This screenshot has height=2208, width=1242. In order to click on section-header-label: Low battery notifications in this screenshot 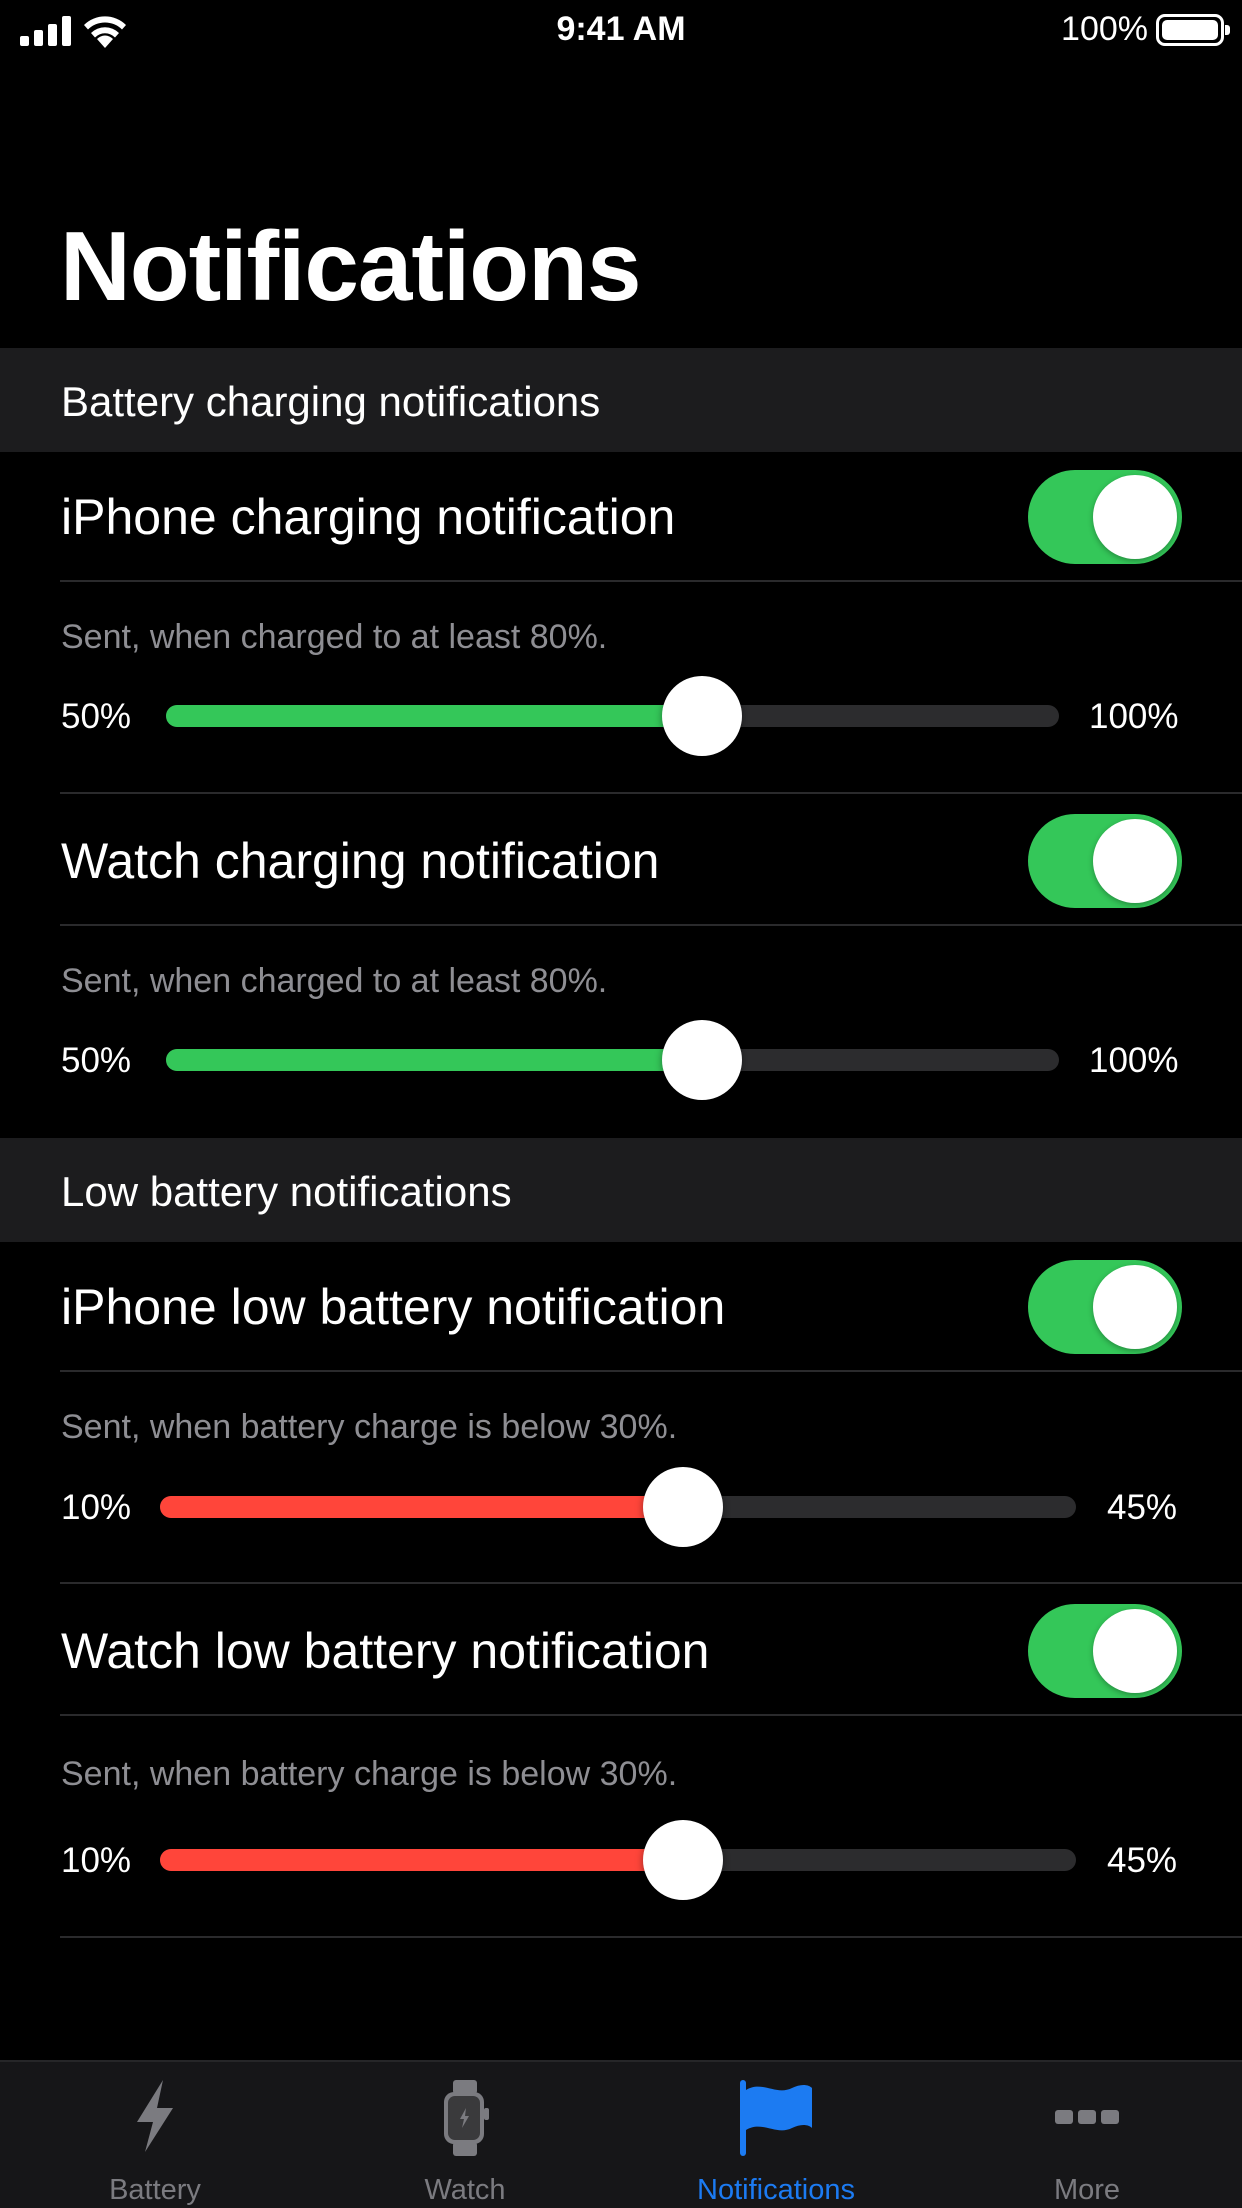, I will do `click(286, 1191)`.